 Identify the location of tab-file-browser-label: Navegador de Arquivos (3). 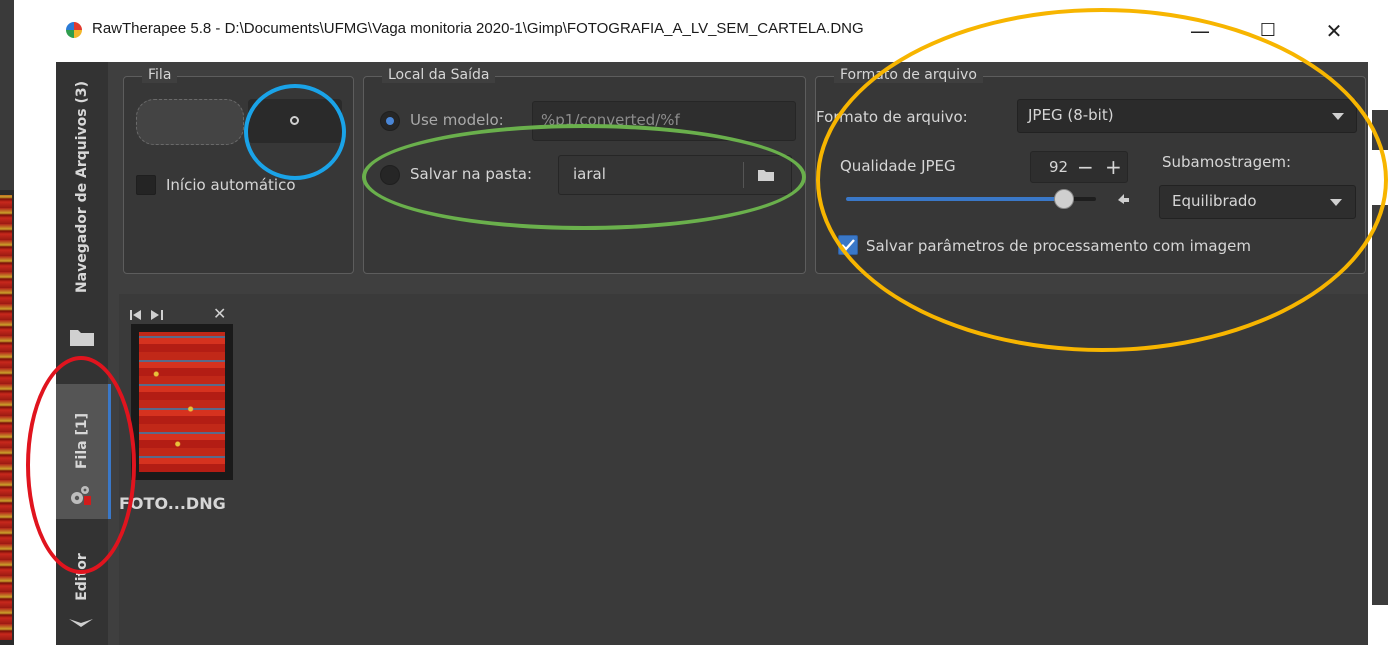
(82, 187).